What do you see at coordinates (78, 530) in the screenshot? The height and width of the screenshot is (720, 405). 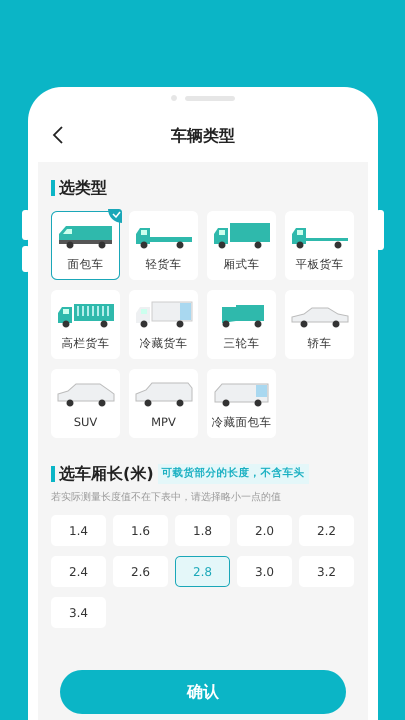 I see `length-option: 1.4` at bounding box center [78, 530].